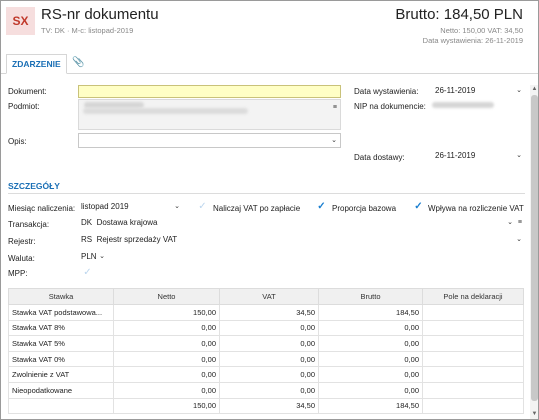  What do you see at coordinates (301, 240) in the screenshot?
I see `rejestr-select: RS Rejestr sprzedaży VAT ⌄` at bounding box center [301, 240].